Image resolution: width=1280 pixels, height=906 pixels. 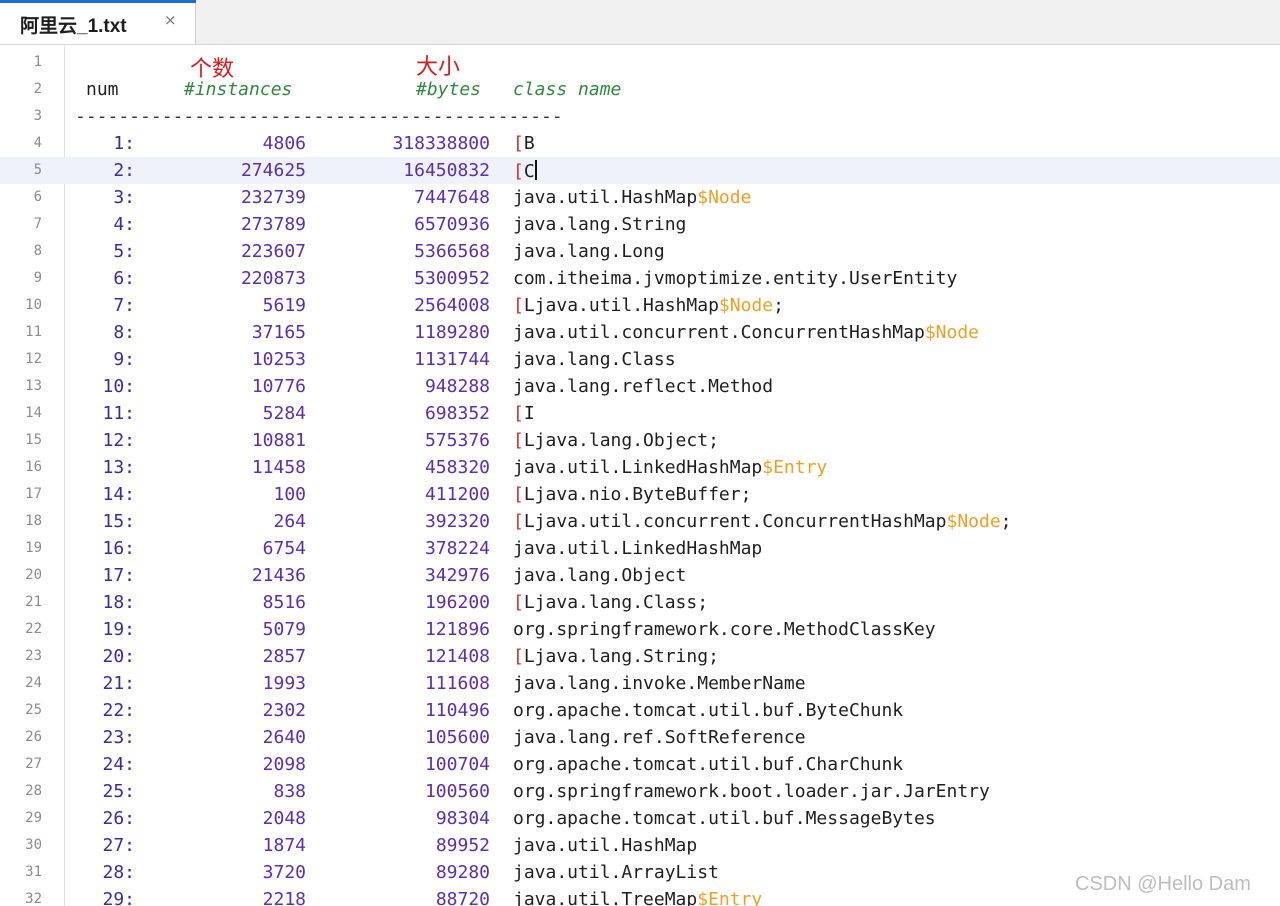 I want to click on row-num: 29:, so click(x=118, y=897).